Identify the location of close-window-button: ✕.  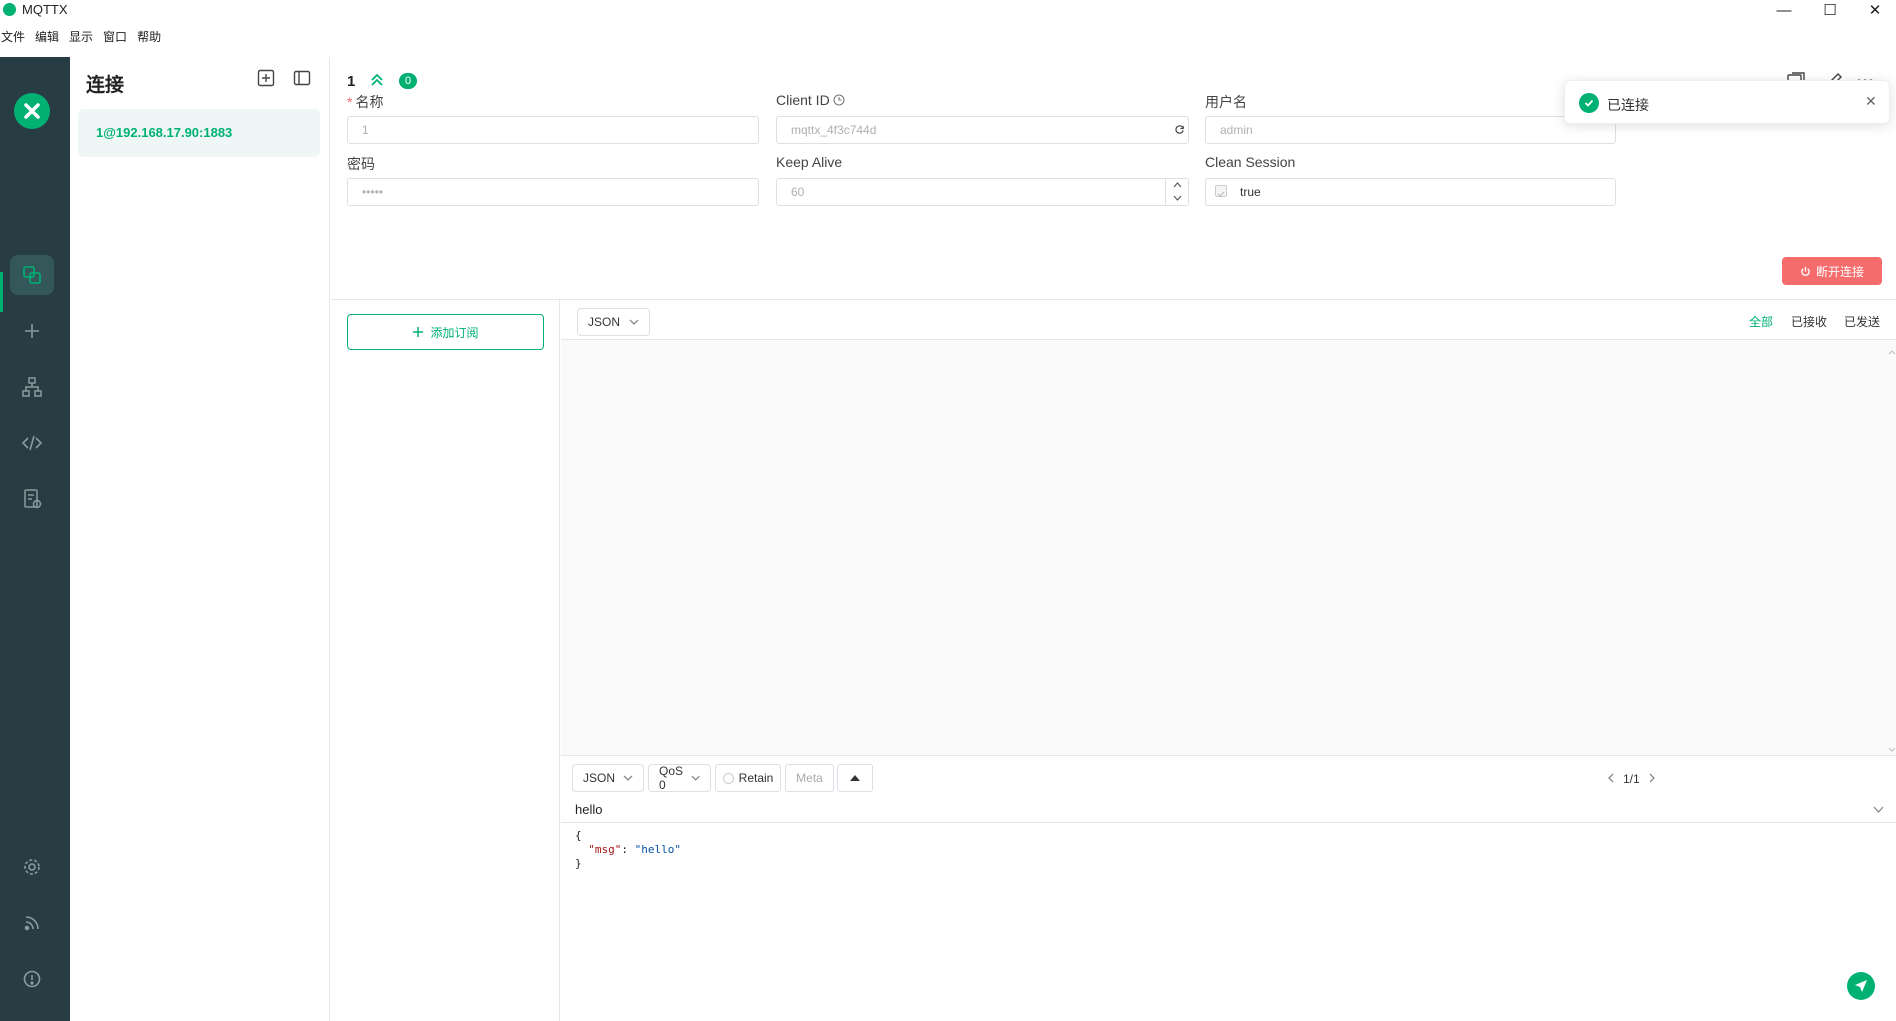
(1875, 10).